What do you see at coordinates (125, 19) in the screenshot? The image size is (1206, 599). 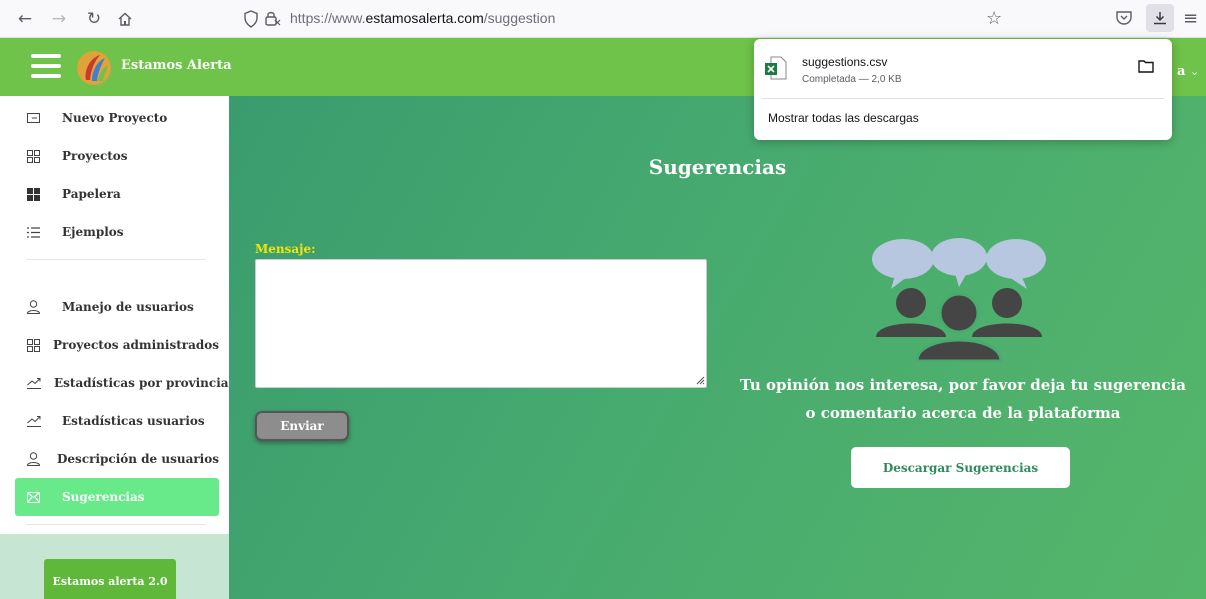 I see `home-icon` at bounding box center [125, 19].